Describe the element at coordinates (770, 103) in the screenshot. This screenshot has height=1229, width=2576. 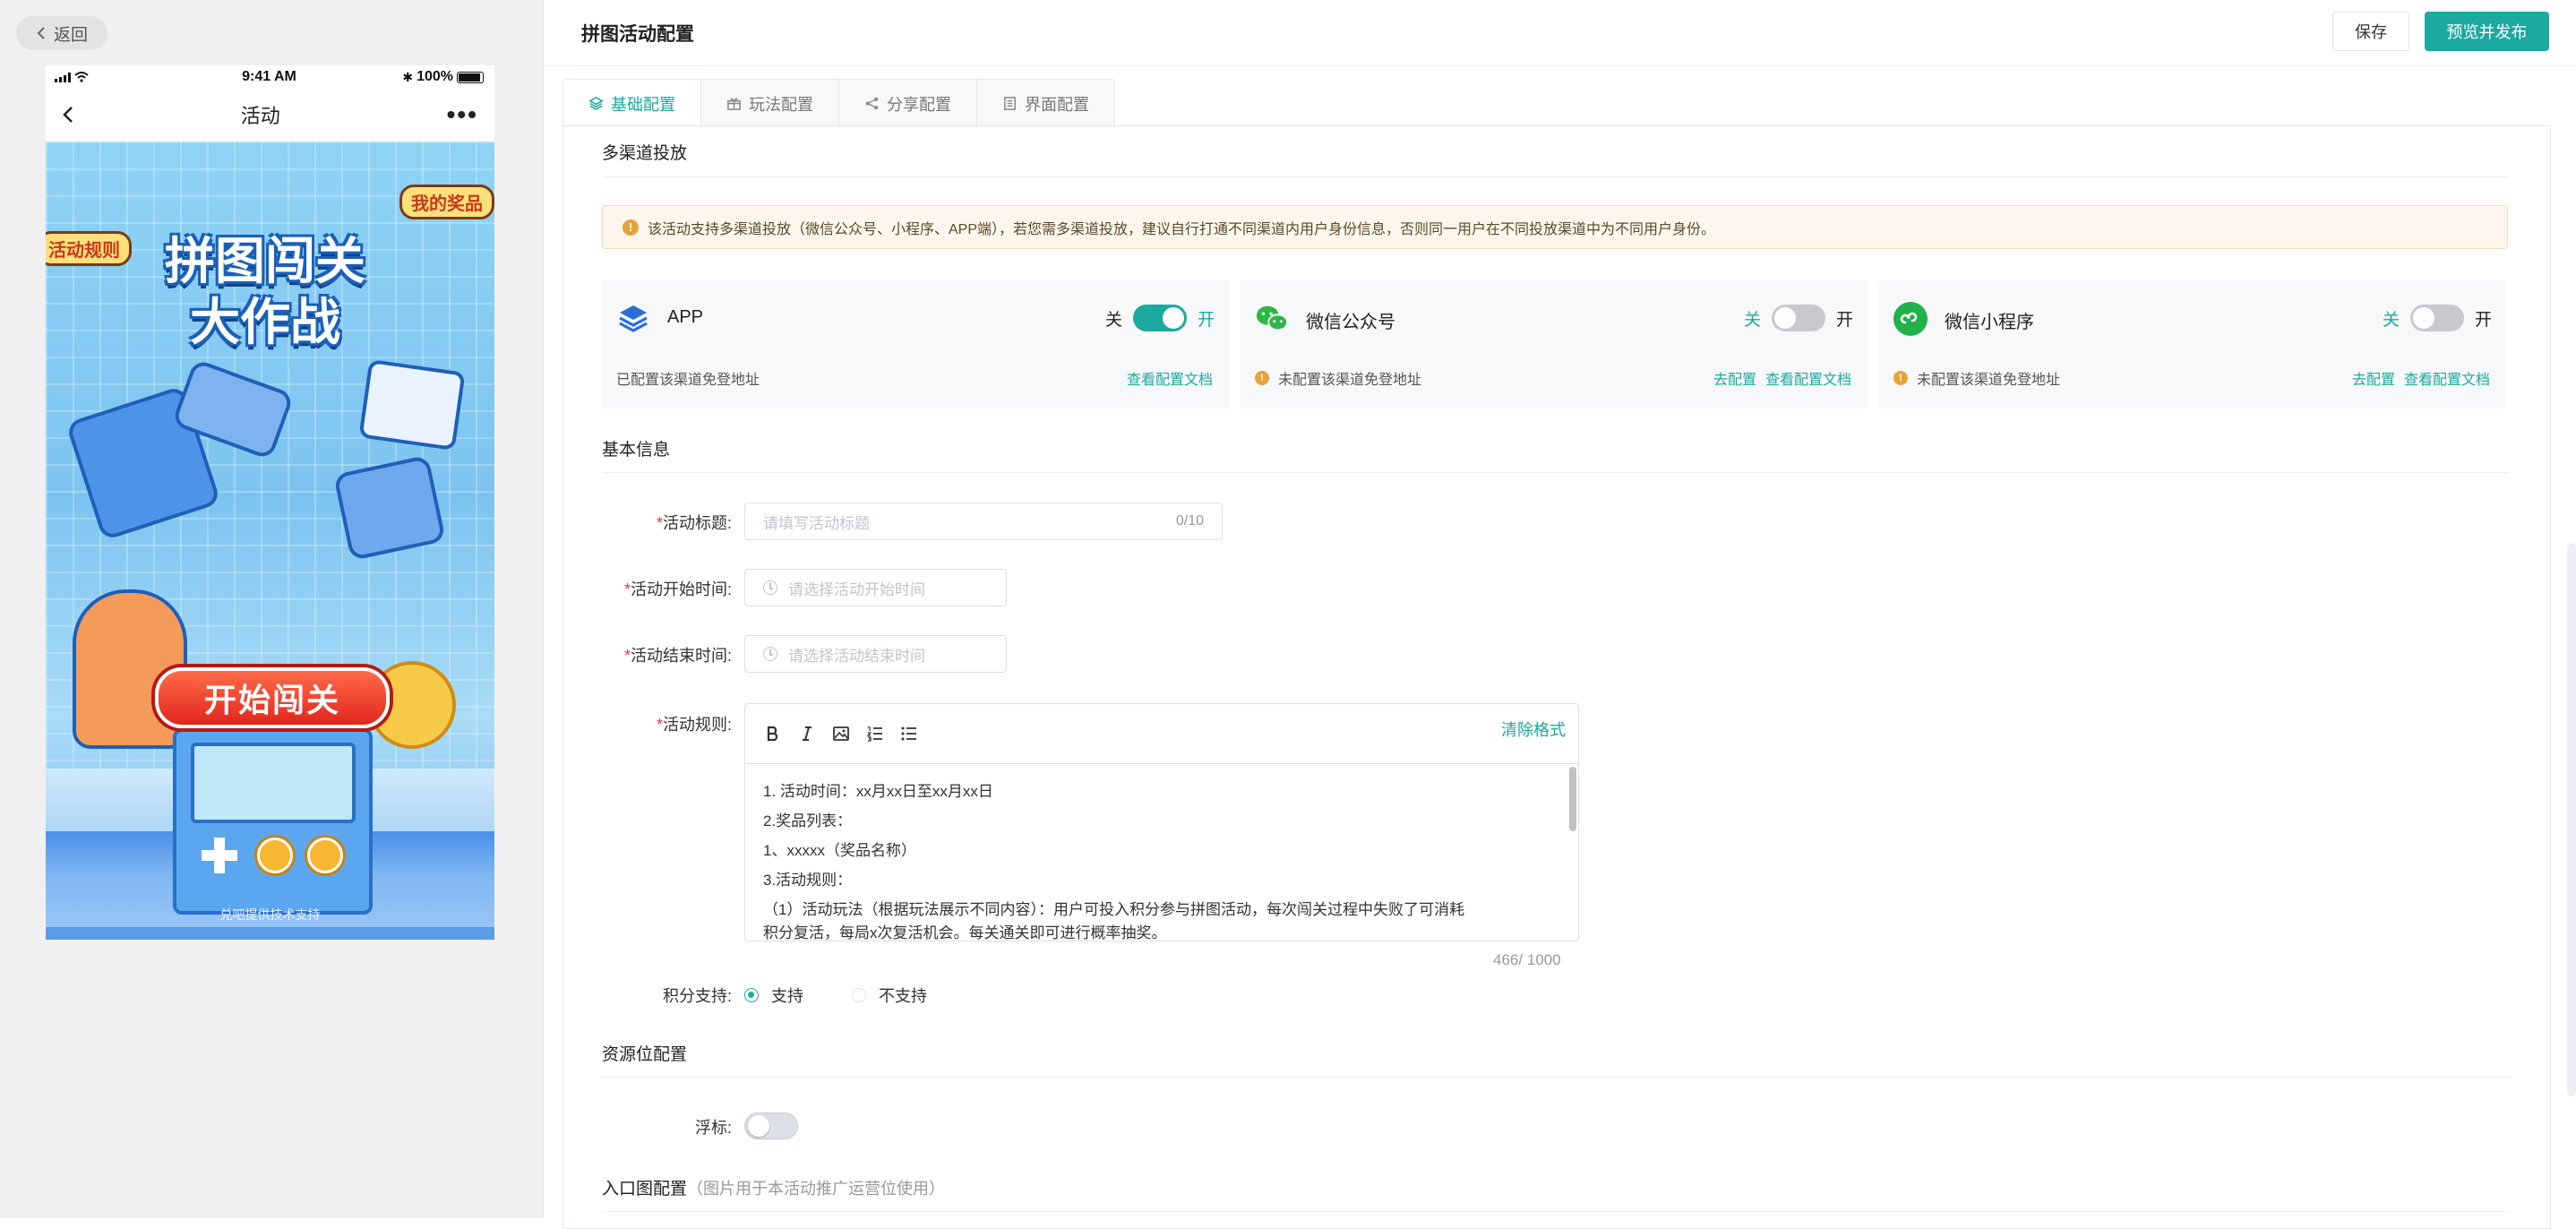
I see `tab-gameplay: 玩法配置` at that location.